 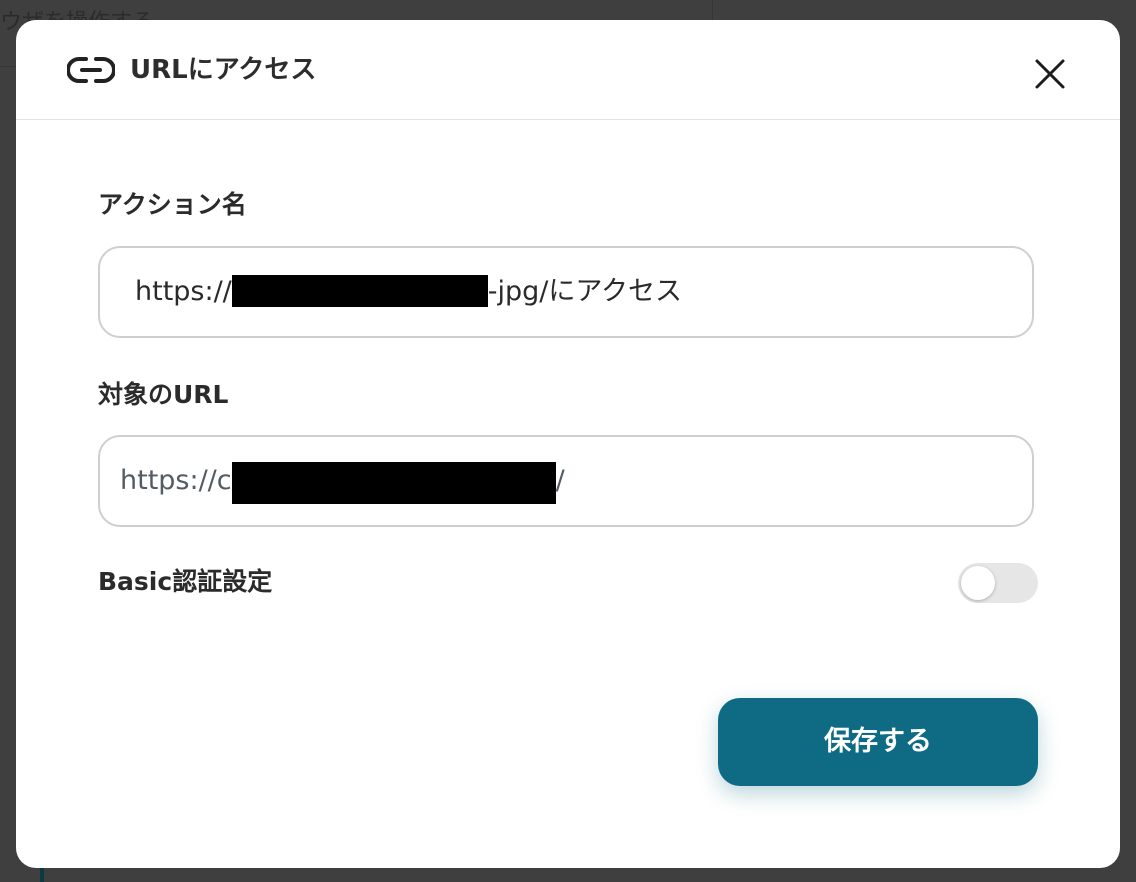 I want to click on action-name-value: https:// -jpg/にアクセス, so click(x=408, y=292).